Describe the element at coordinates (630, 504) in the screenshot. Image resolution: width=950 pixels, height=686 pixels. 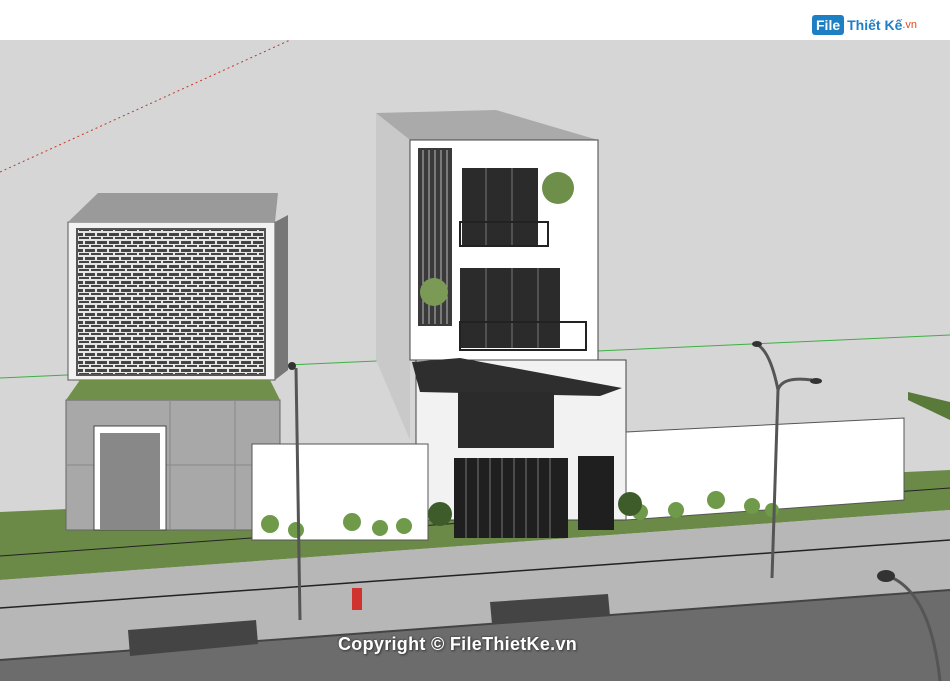
I see `gate-plant-right` at that location.